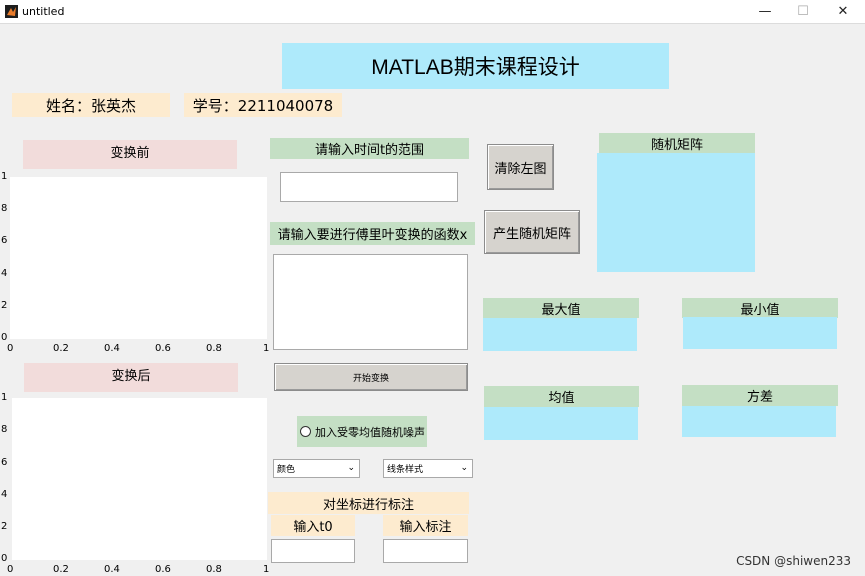 This screenshot has height=576, width=865. Describe the element at coordinates (425, 551) in the screenshot. I see `mark-input` at that location.